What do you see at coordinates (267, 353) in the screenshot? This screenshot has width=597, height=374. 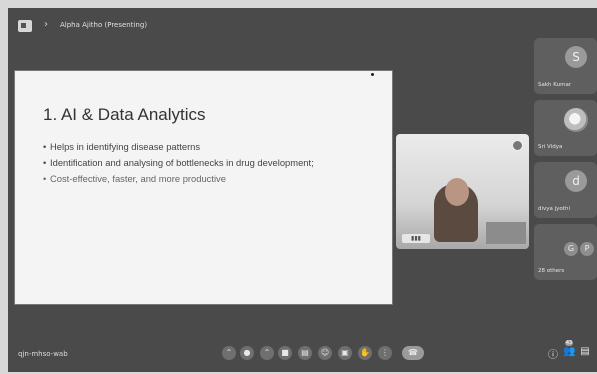 I see `camera-options-icon: ⌃` at bounding box center [267, 353].